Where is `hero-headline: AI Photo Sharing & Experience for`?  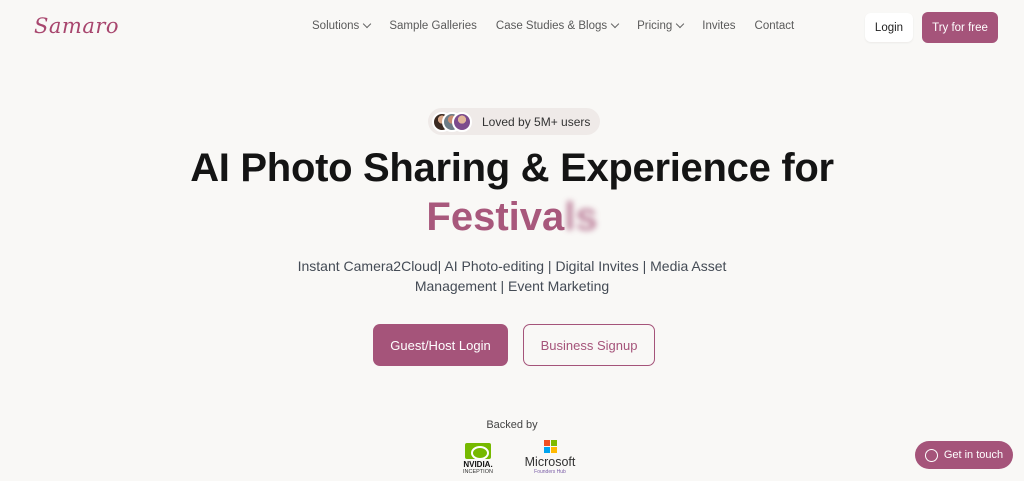
hero-headline: AI Photo Sharing & Experience for is located at coordinates (512, 168).